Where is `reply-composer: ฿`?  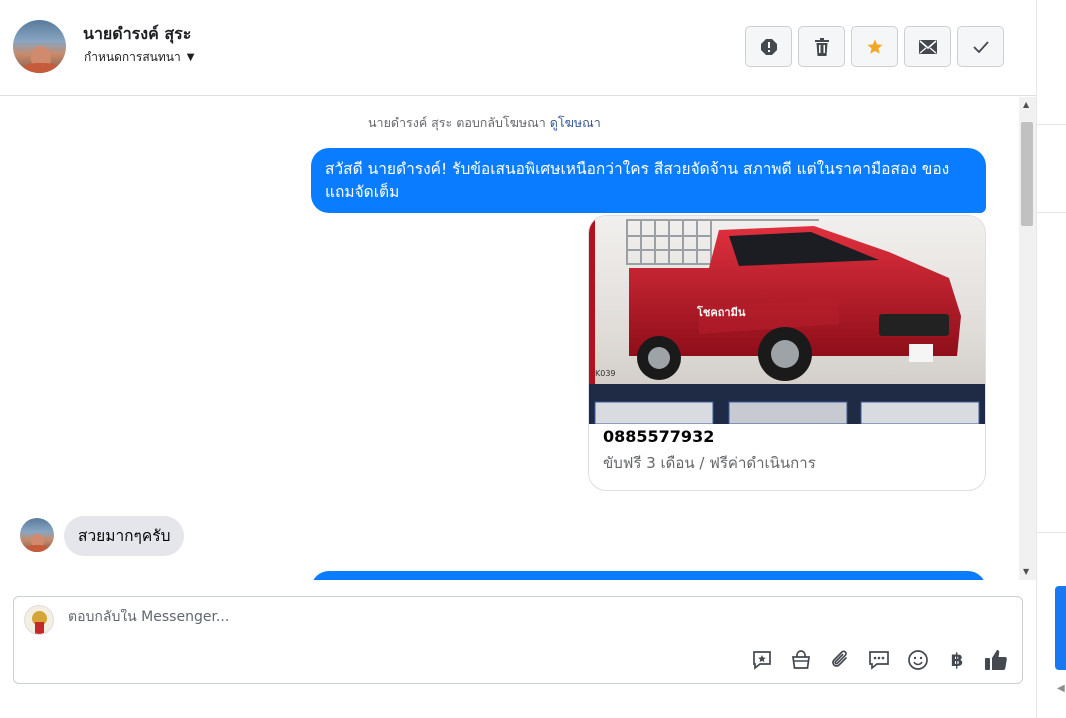
reply-composer: ฿ is located at coordinates (518, 640).